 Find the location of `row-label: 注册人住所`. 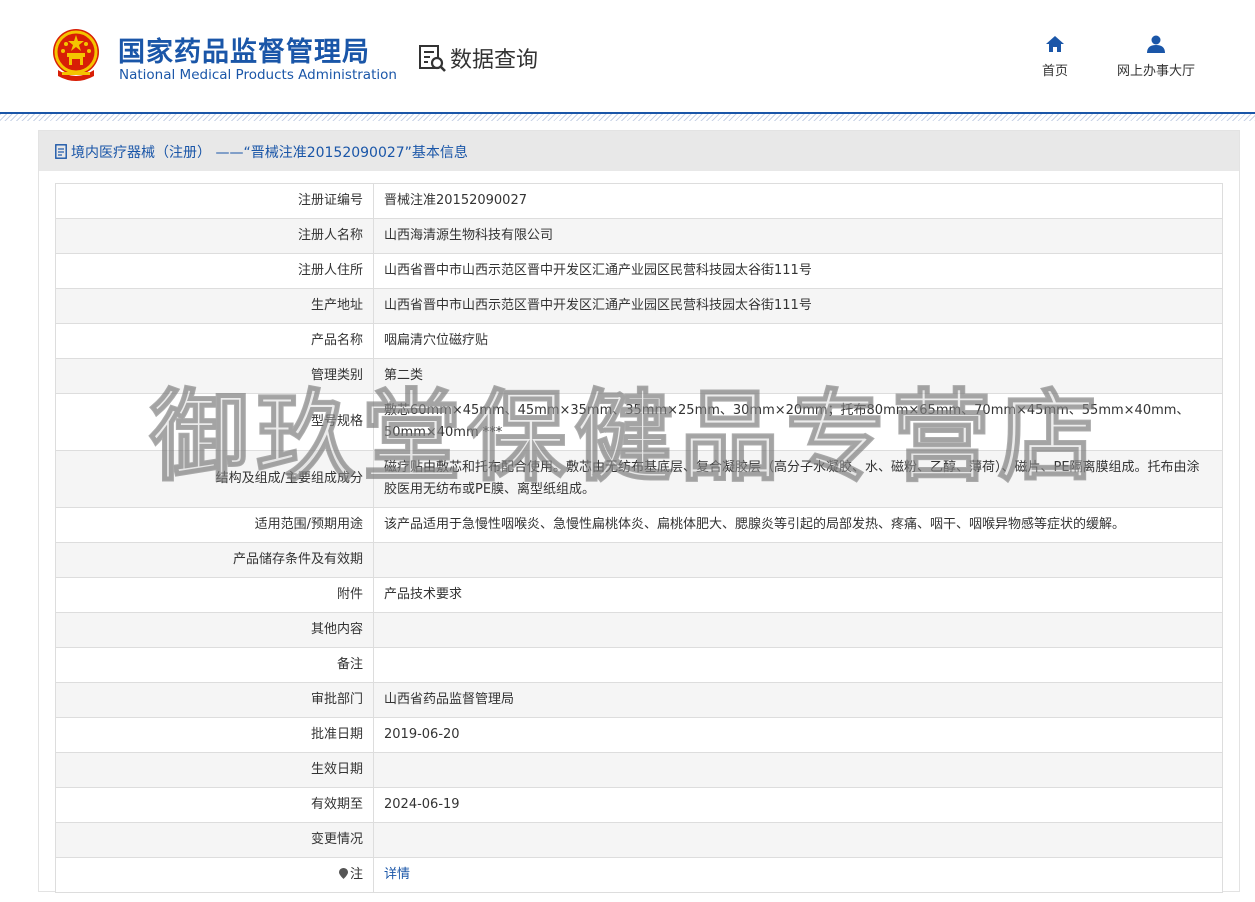

row-label: 注册人住所 is located at coordinates (214, 271).